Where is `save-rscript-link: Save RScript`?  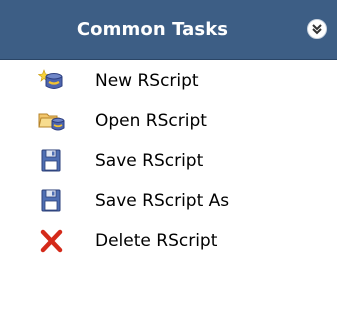
save-rscript-link: Save RScript is located at coordinates (165, 161).